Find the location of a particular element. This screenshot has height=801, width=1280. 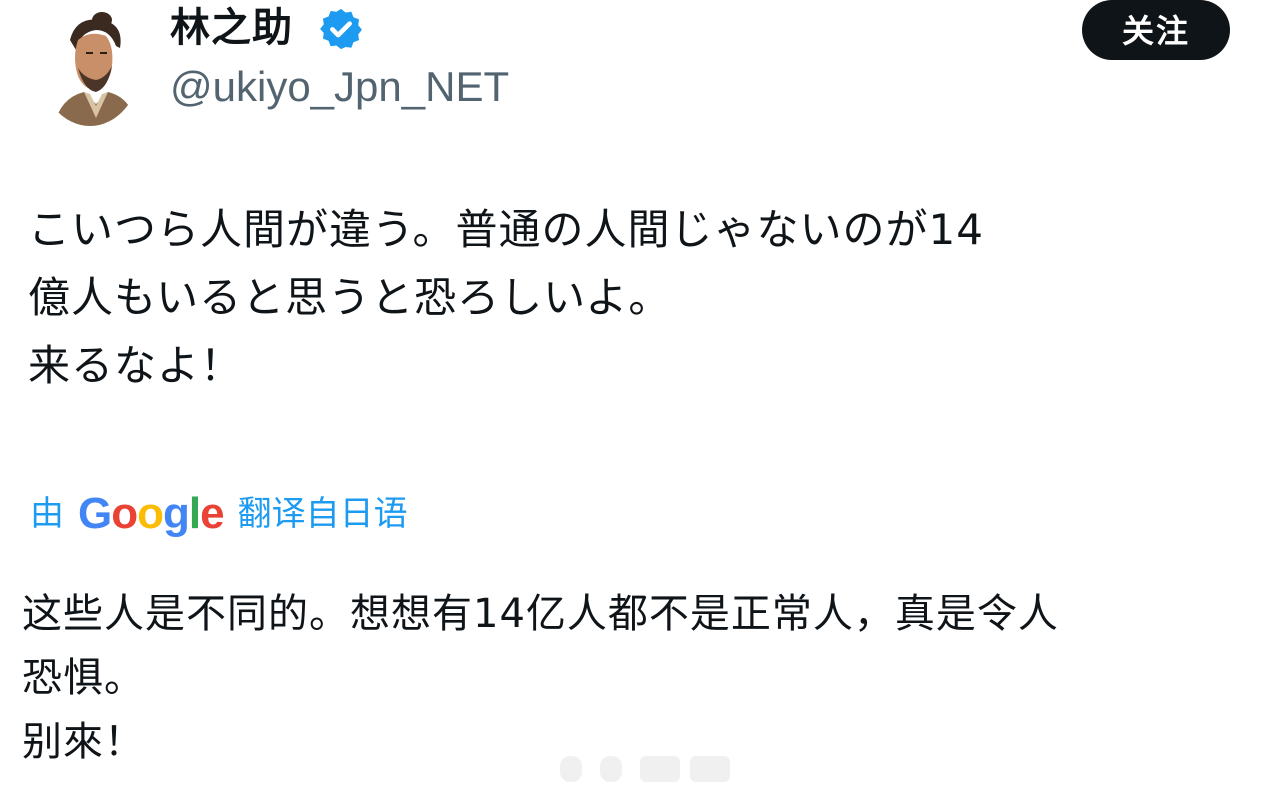

avatar-portrait-icon is located at coordinates (90, 66).